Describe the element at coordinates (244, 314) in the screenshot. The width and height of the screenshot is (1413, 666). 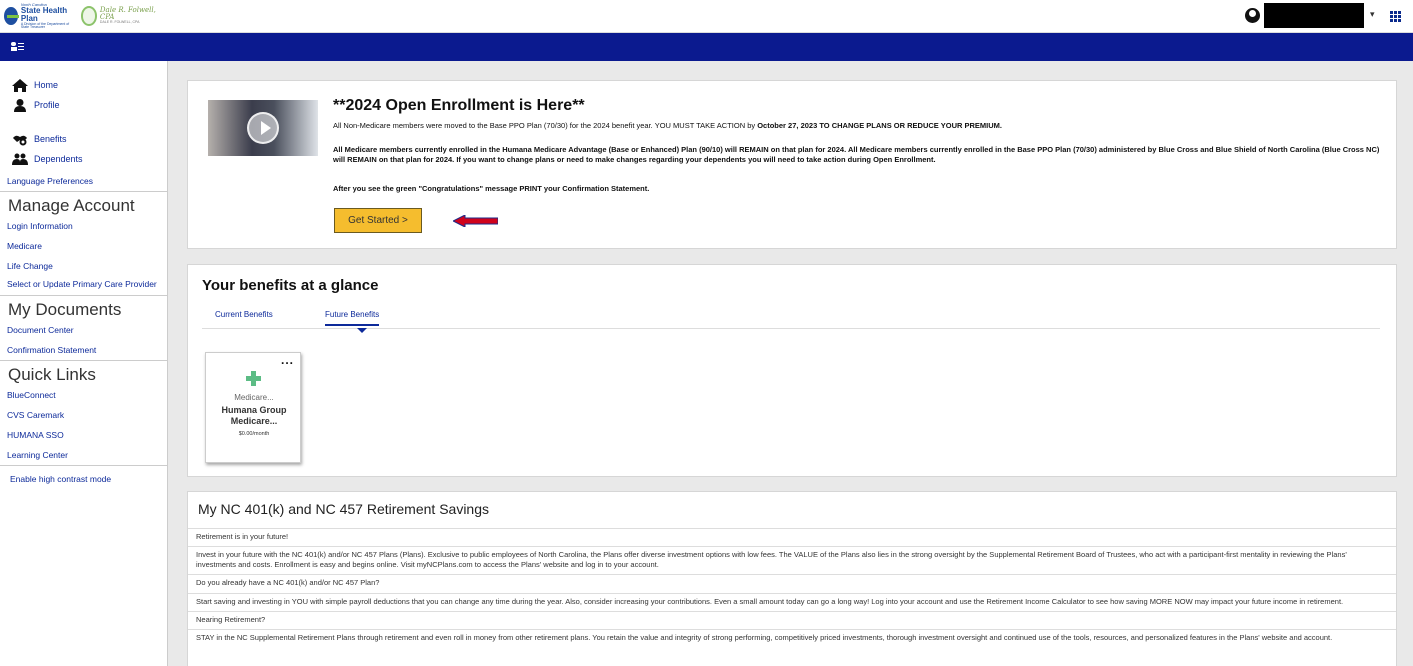
I see `tab-current-benefits: Current Benefits` at that location.